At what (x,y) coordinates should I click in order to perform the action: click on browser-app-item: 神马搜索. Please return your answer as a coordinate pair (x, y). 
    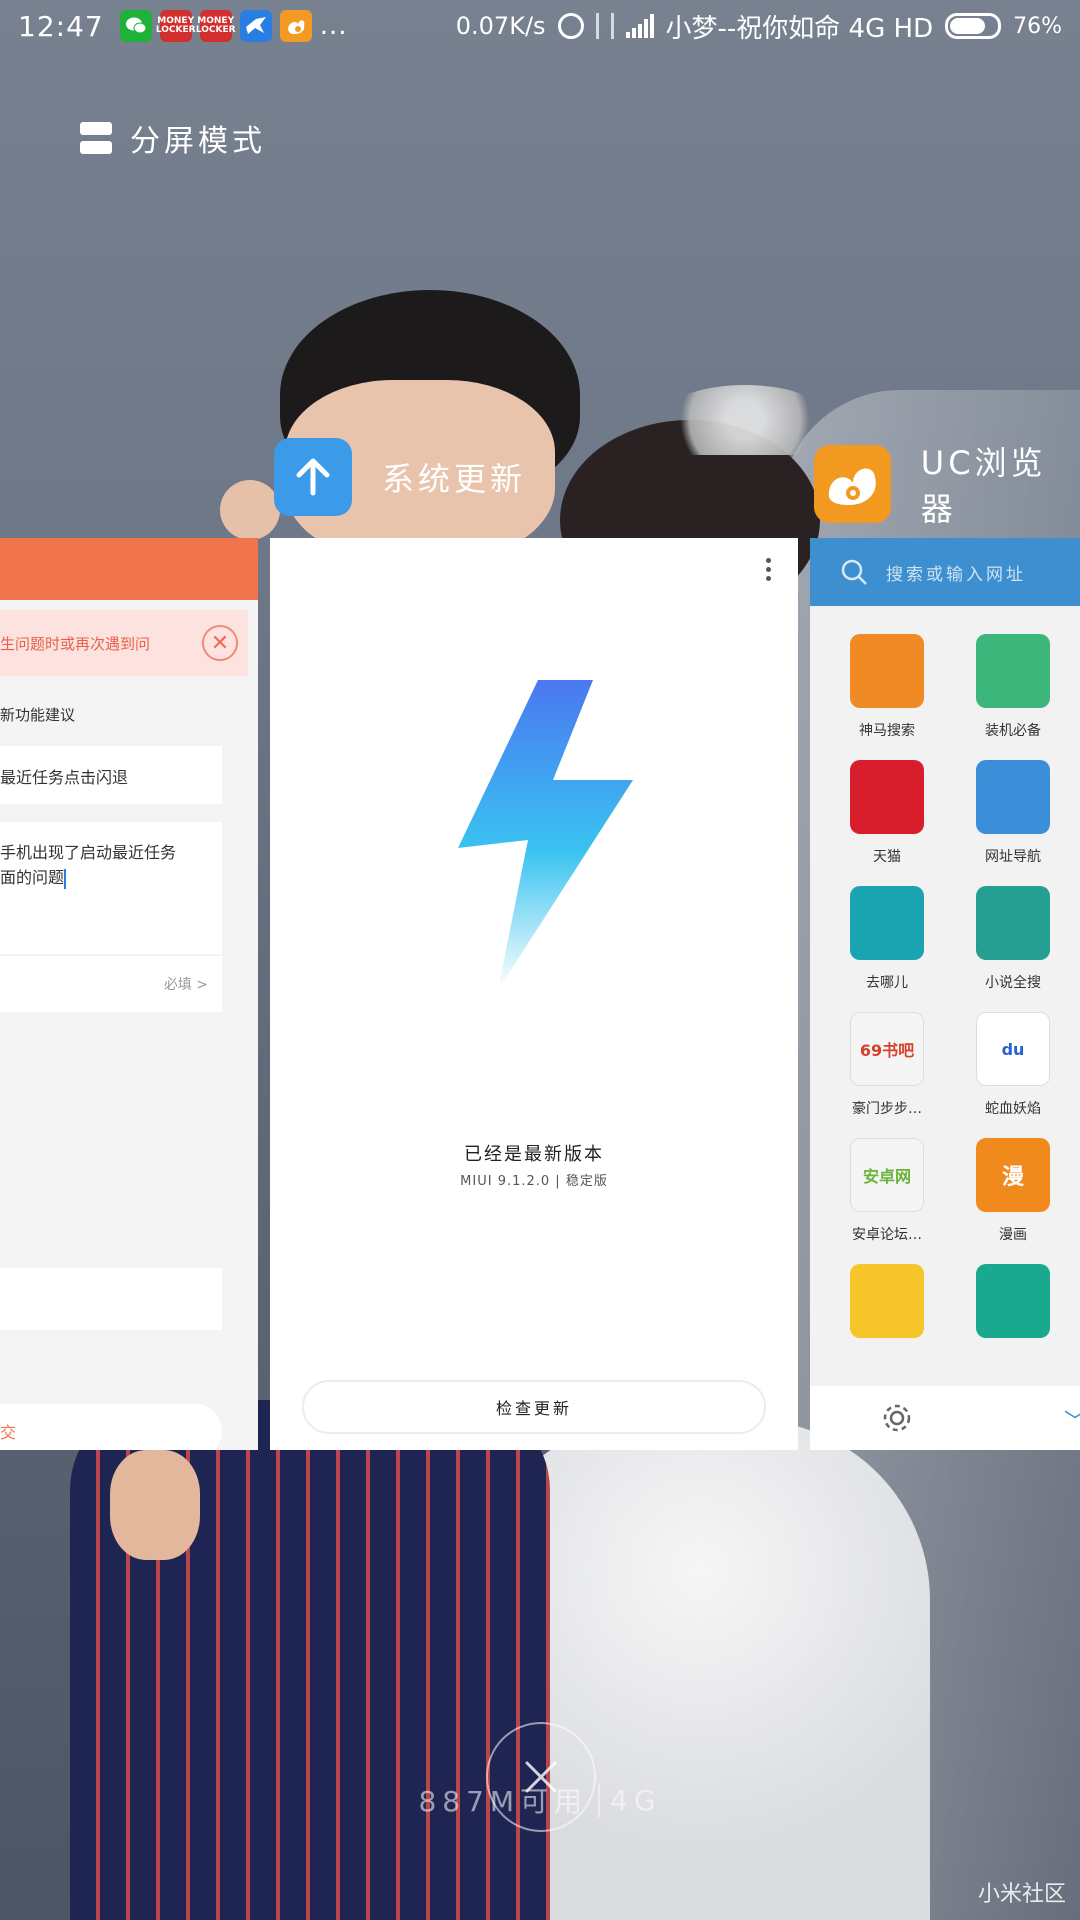
    Looking at the image, I should click on (887, 687).